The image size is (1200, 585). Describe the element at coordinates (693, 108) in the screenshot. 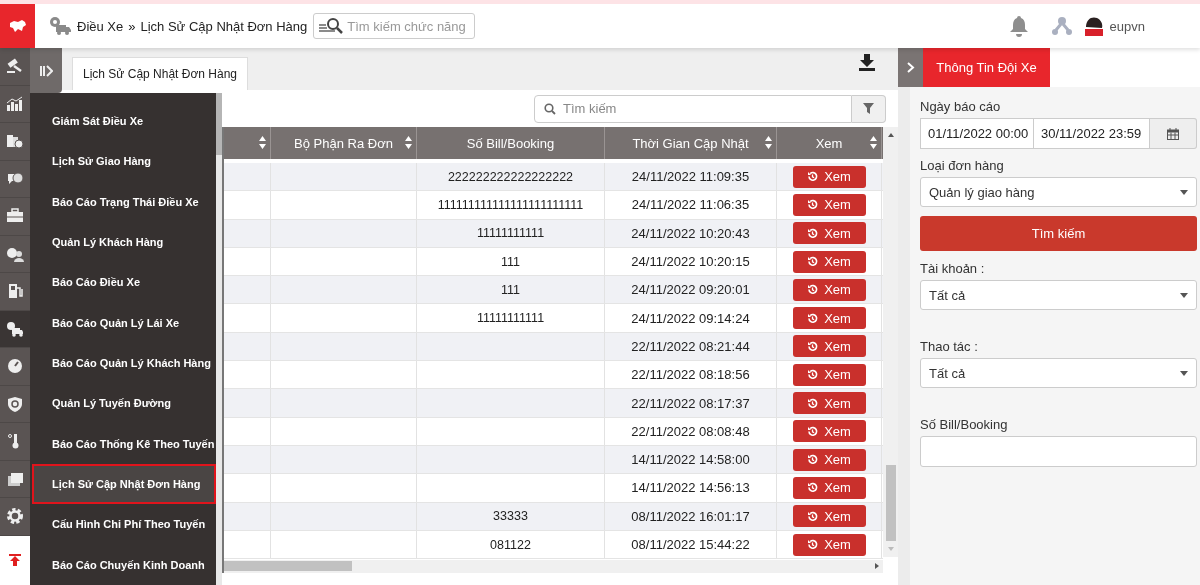

I see `search-field: Tìm kiếm` at that location.